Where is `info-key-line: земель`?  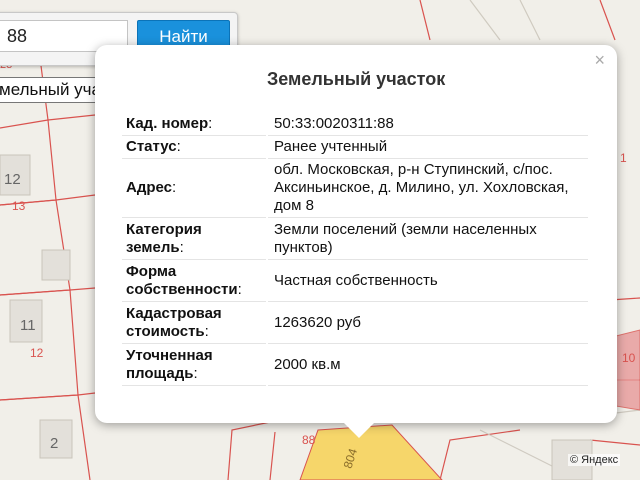 info-key-line: земель is located at coordinates (153, 247).